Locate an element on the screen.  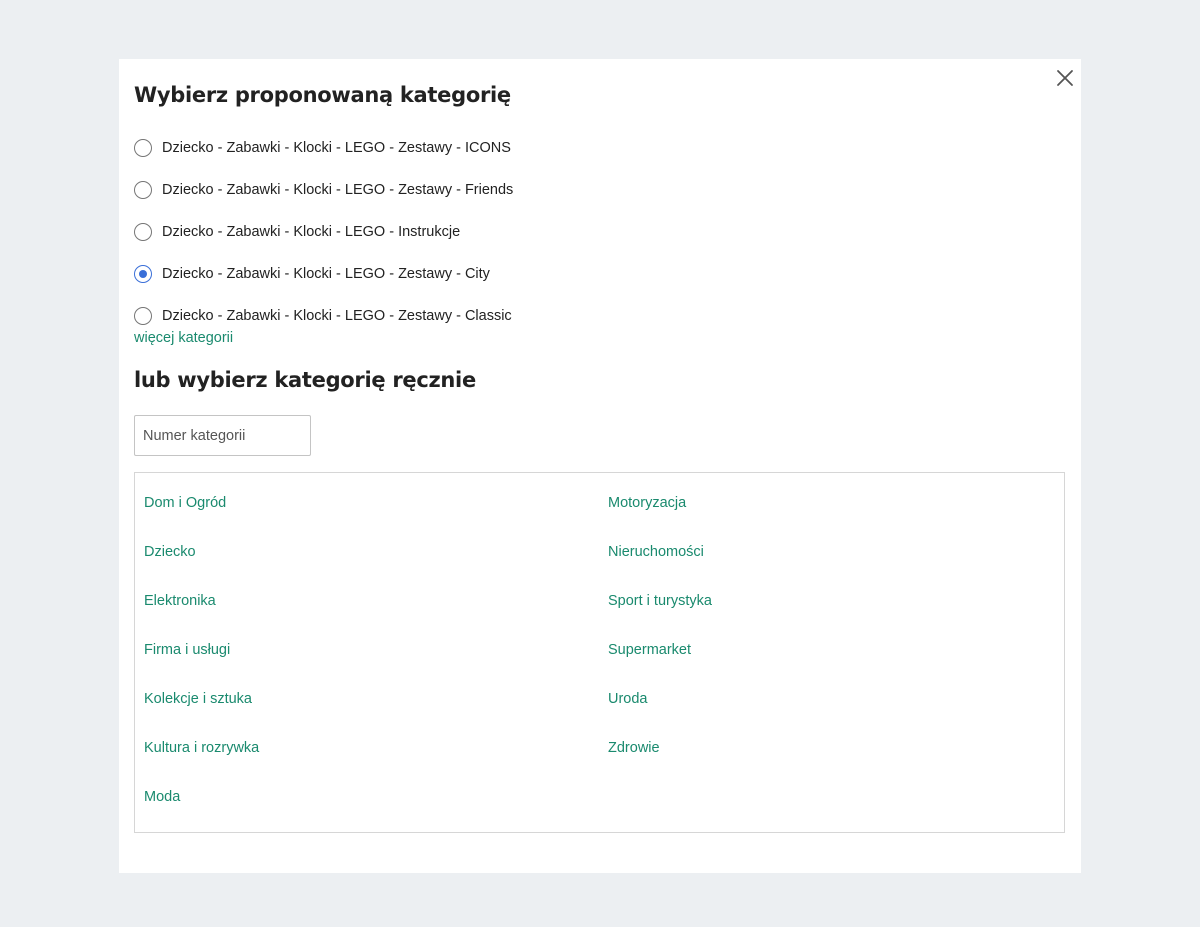
modal-title: Wybierz proponowaną kategorię is located at coordinates (322, 95).